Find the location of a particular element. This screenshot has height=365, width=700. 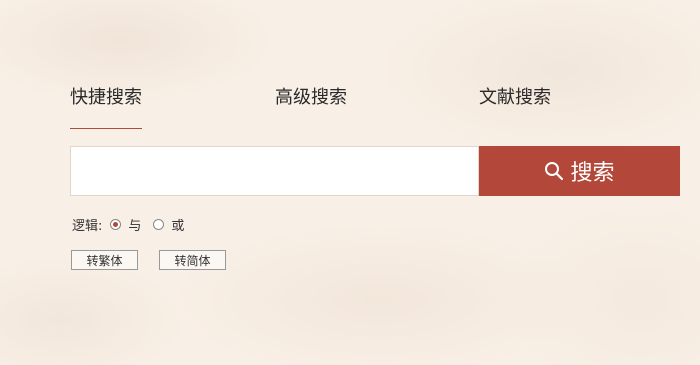

tab-advanced-search: 高级搜索 is located at coordinates (311, 103).